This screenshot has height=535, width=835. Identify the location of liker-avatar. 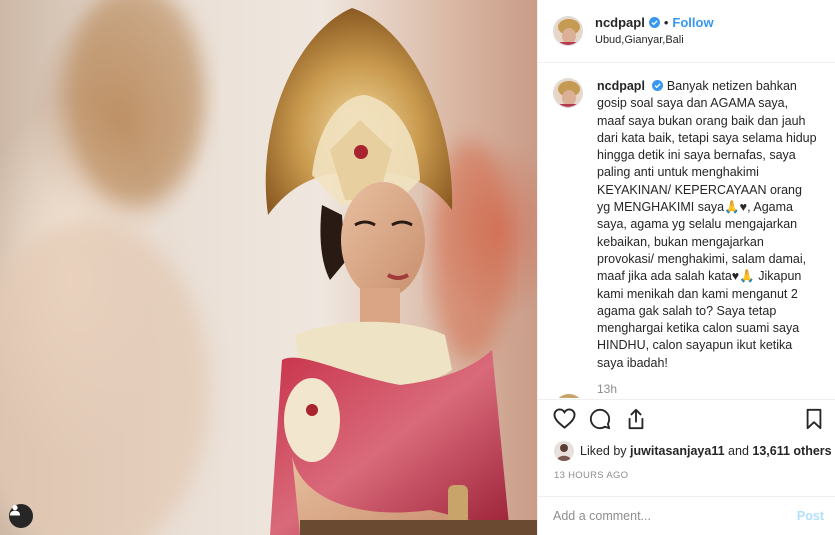
(564, 451).